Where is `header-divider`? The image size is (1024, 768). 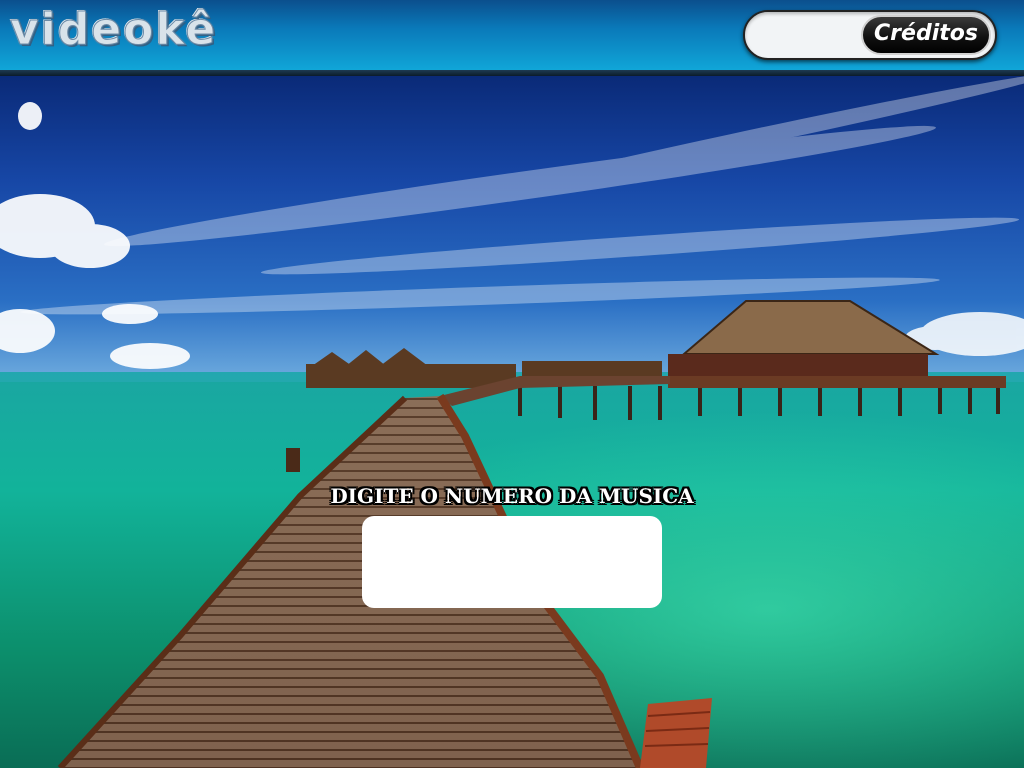 header-divider is located at coordinates (512, 73).